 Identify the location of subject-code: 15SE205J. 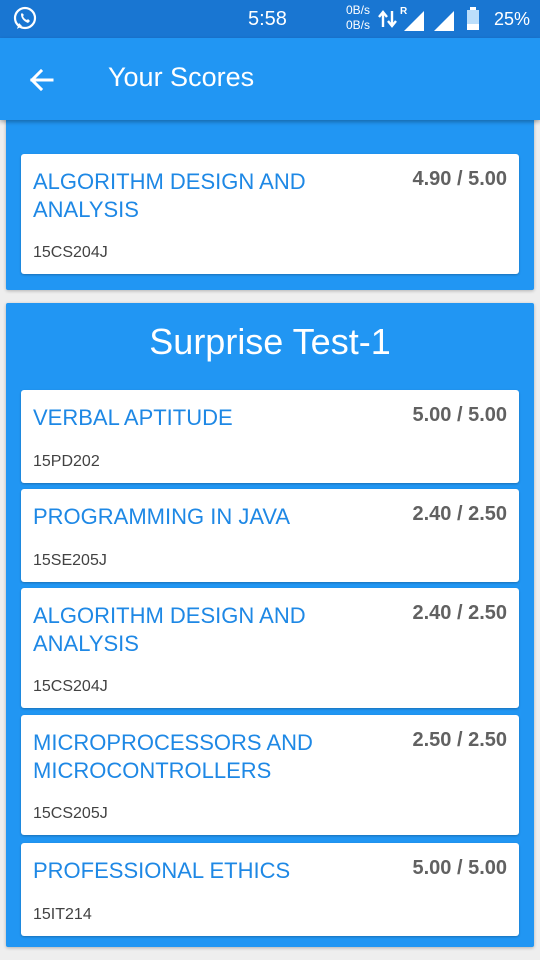
(70, 560).